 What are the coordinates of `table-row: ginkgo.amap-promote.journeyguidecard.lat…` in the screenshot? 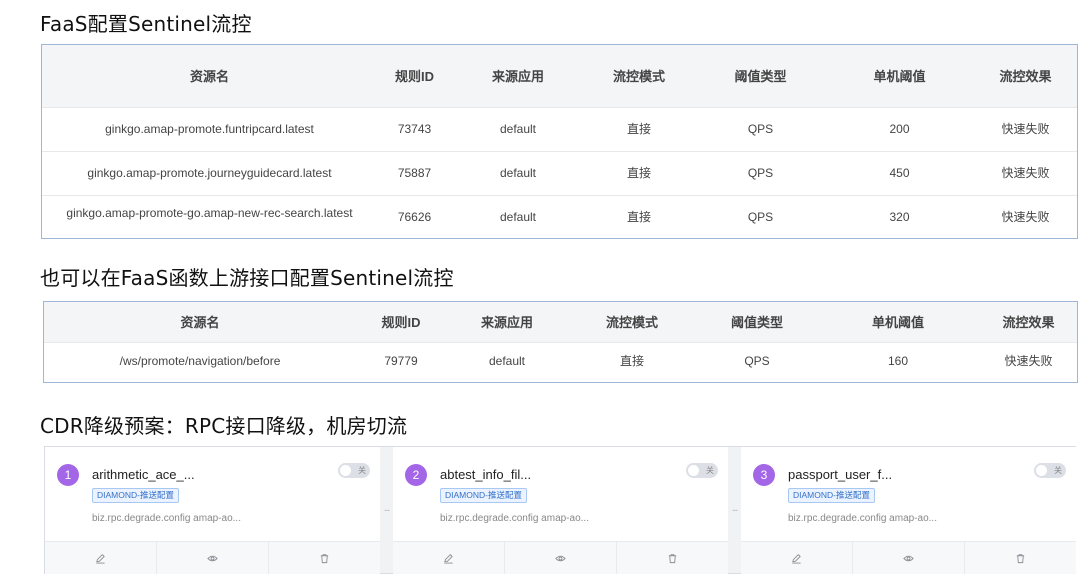 It's located at (559, 172).